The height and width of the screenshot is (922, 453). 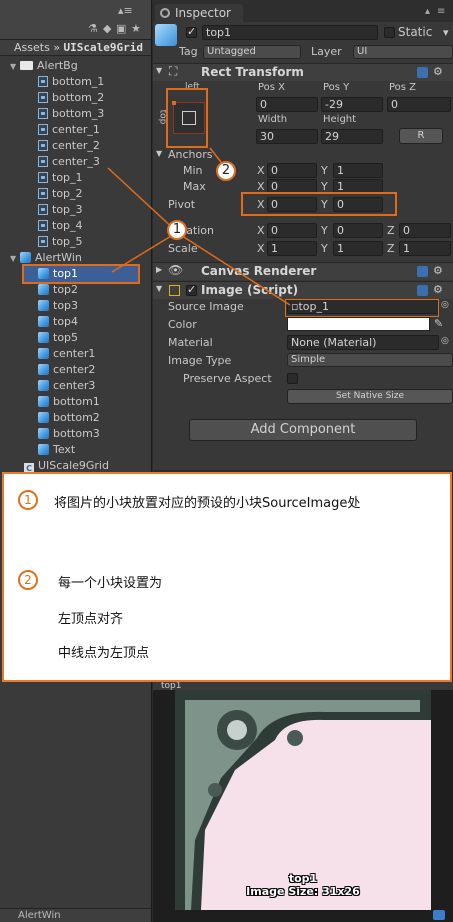 I want to click on source-image-label: Source Image, so click(x=206, y=306).